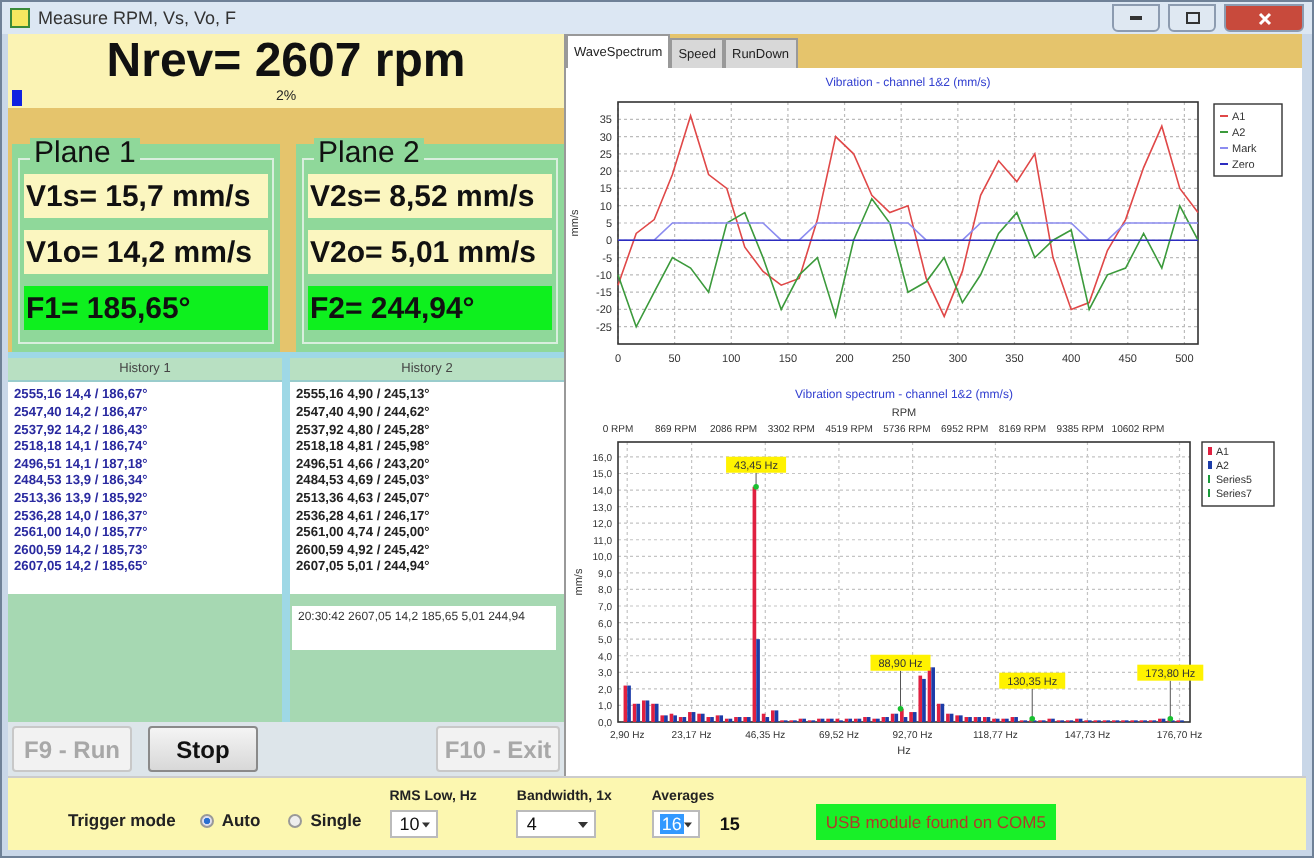  I want to click on velocity-readout: V2o= 5,01 mm/s, so click(430, 252).